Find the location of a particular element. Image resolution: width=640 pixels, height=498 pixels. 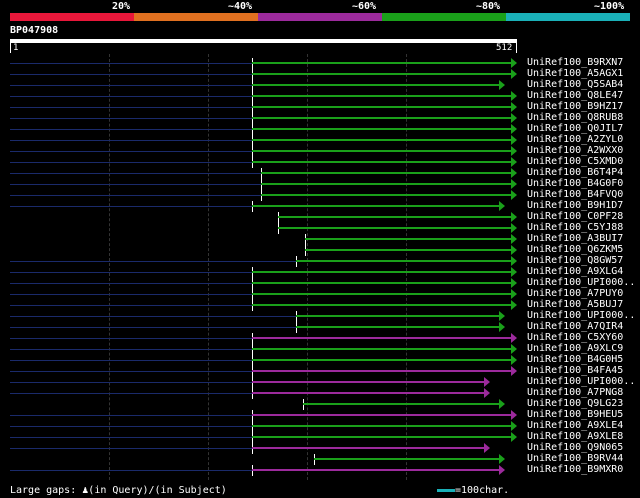

scale-label-60: ~60% is located at coordinates (364, 6).